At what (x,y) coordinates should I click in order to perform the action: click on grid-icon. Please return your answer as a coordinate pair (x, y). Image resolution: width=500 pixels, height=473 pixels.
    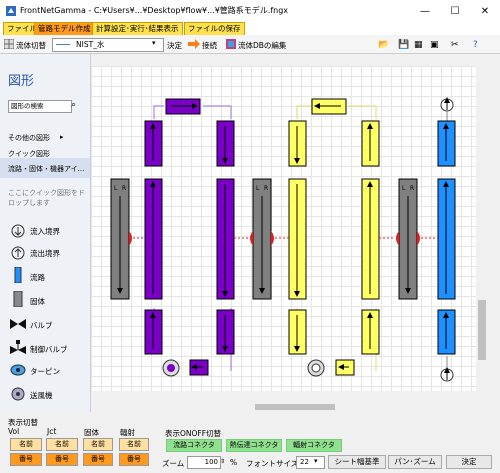
    Looking at the image, I should click on (9, 44).